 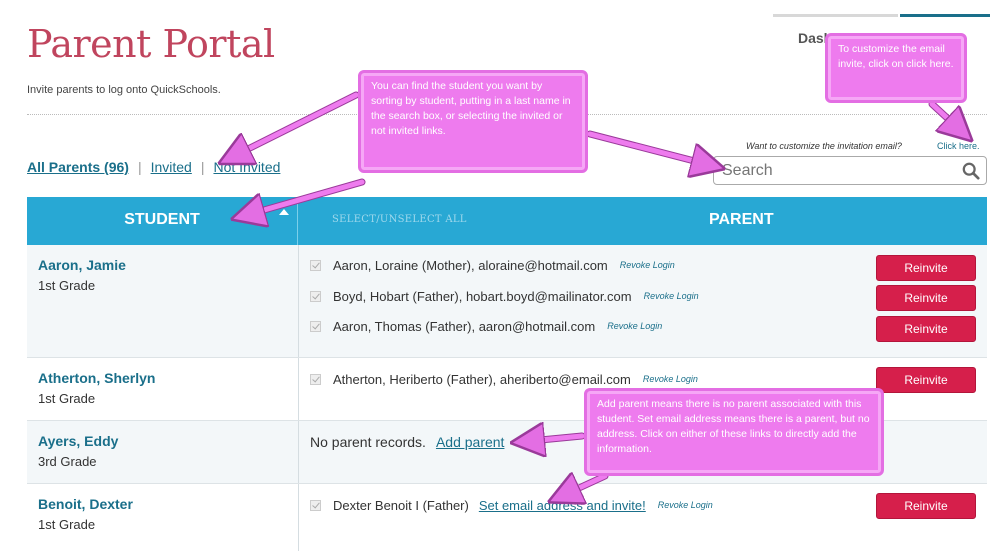 I want to click on student-name: Aaron, Jamie, so click(x=82, y=265).